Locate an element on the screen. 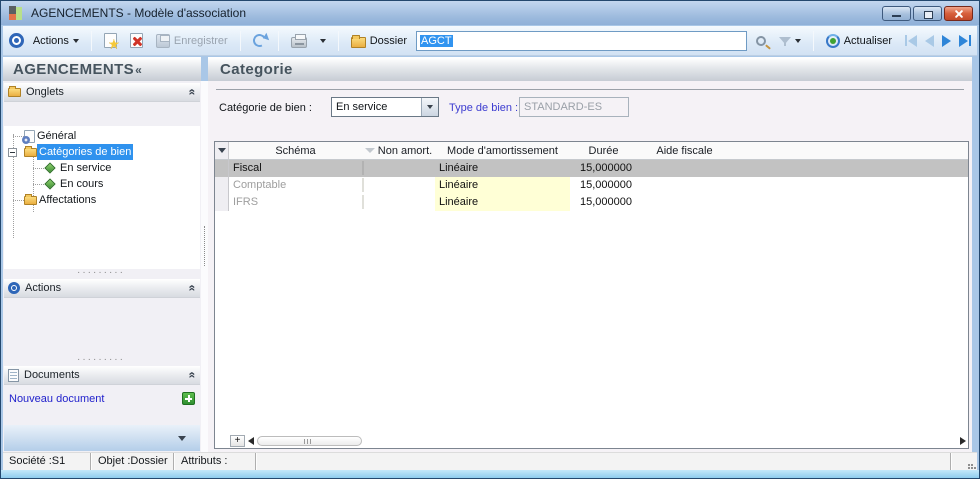  column-header-mode: Mode d'amortissement is located at coordinates (502, 150).